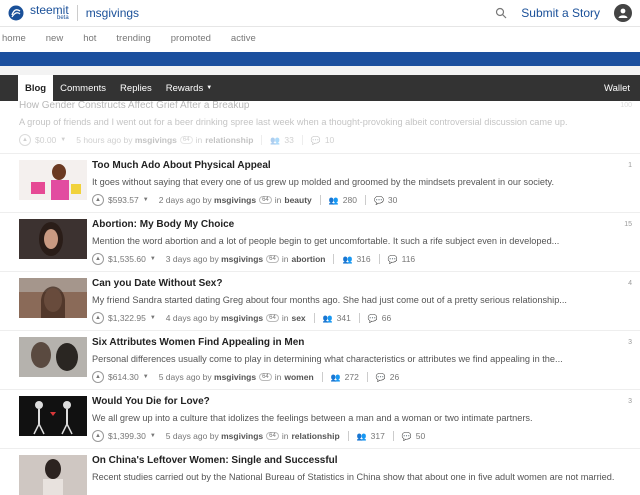  I want to click on chevron-down-icon: ▼, so click(209, 88).